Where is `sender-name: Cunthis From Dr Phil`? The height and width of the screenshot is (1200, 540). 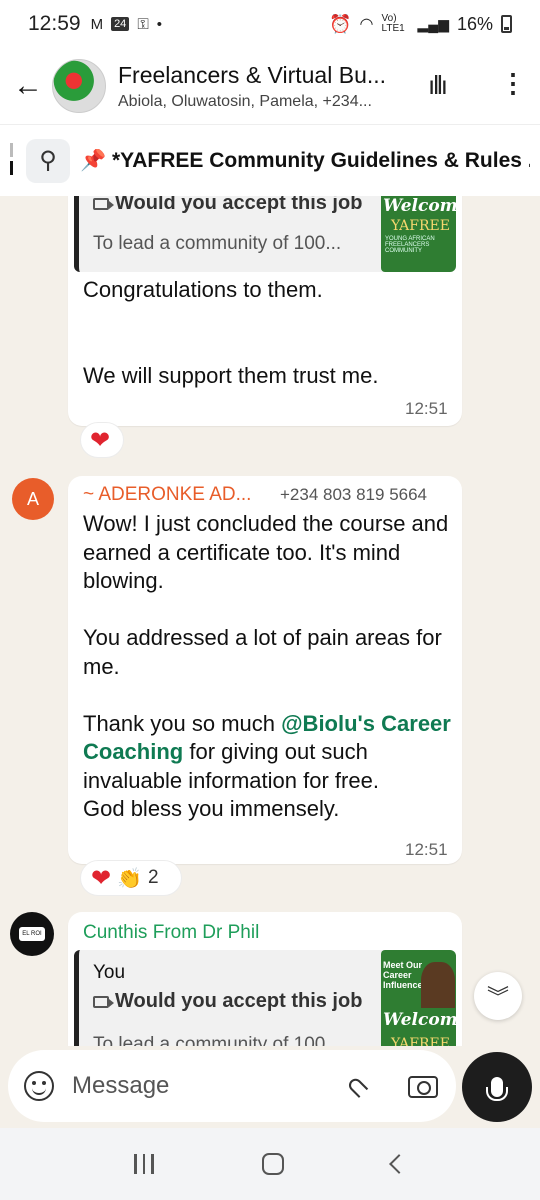 sender-name: Cunthis From Dr Phil is located at coordinates (171, 933).